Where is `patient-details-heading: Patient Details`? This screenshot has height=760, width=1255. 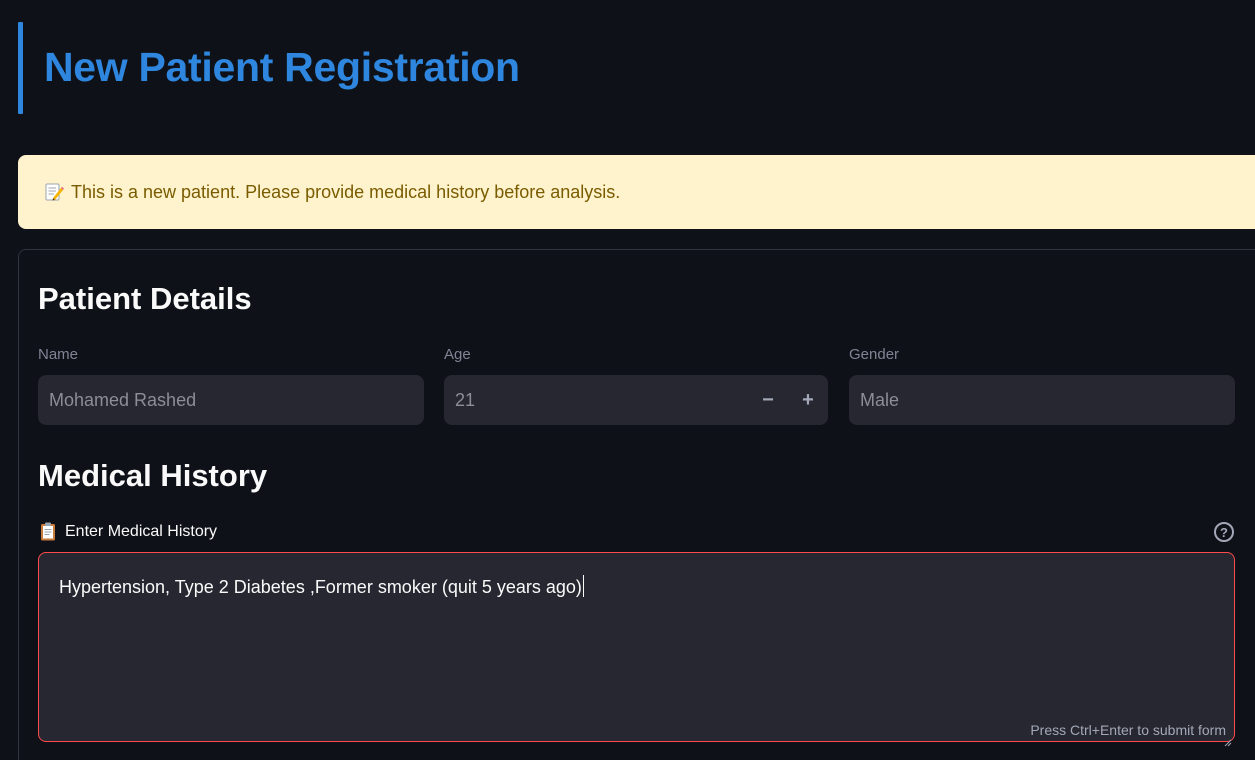 patient-details-heading: Patient Details is located at coordinates (145, 298).